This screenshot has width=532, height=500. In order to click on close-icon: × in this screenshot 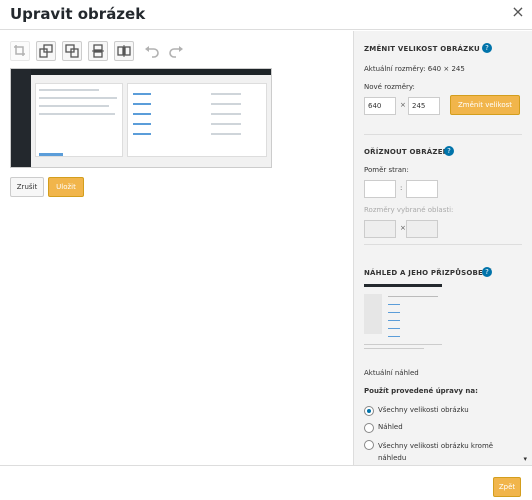, I will do `click(518, 12)`.